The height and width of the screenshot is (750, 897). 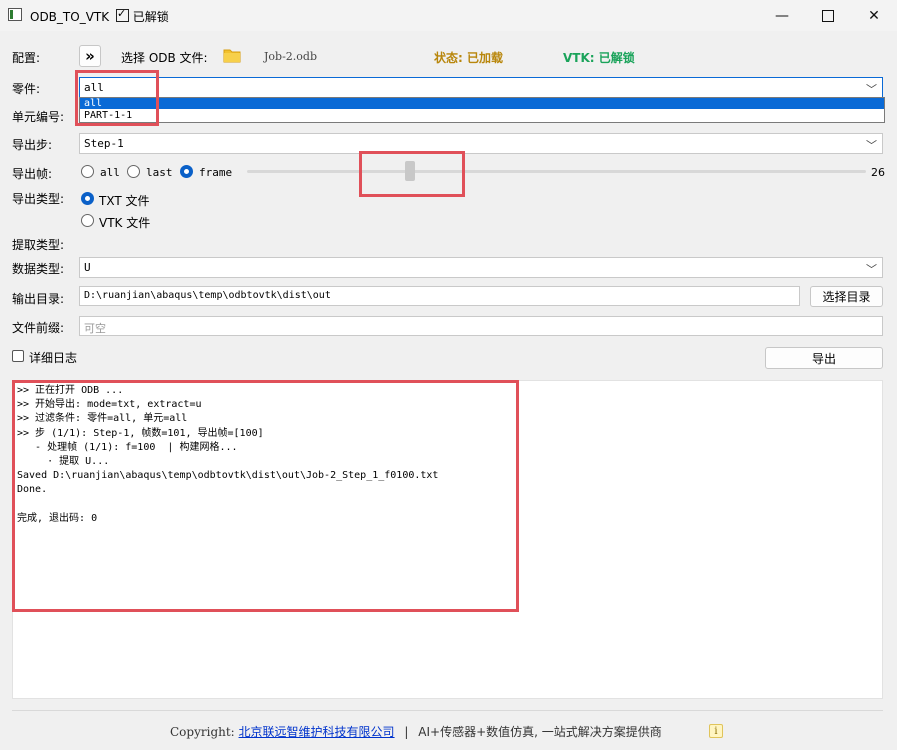 What do you see at coordinates (317, 732) in the screenshot?
I see `company-link: 北京联远智维护科技有限公司` at bounding box center [317, 732].